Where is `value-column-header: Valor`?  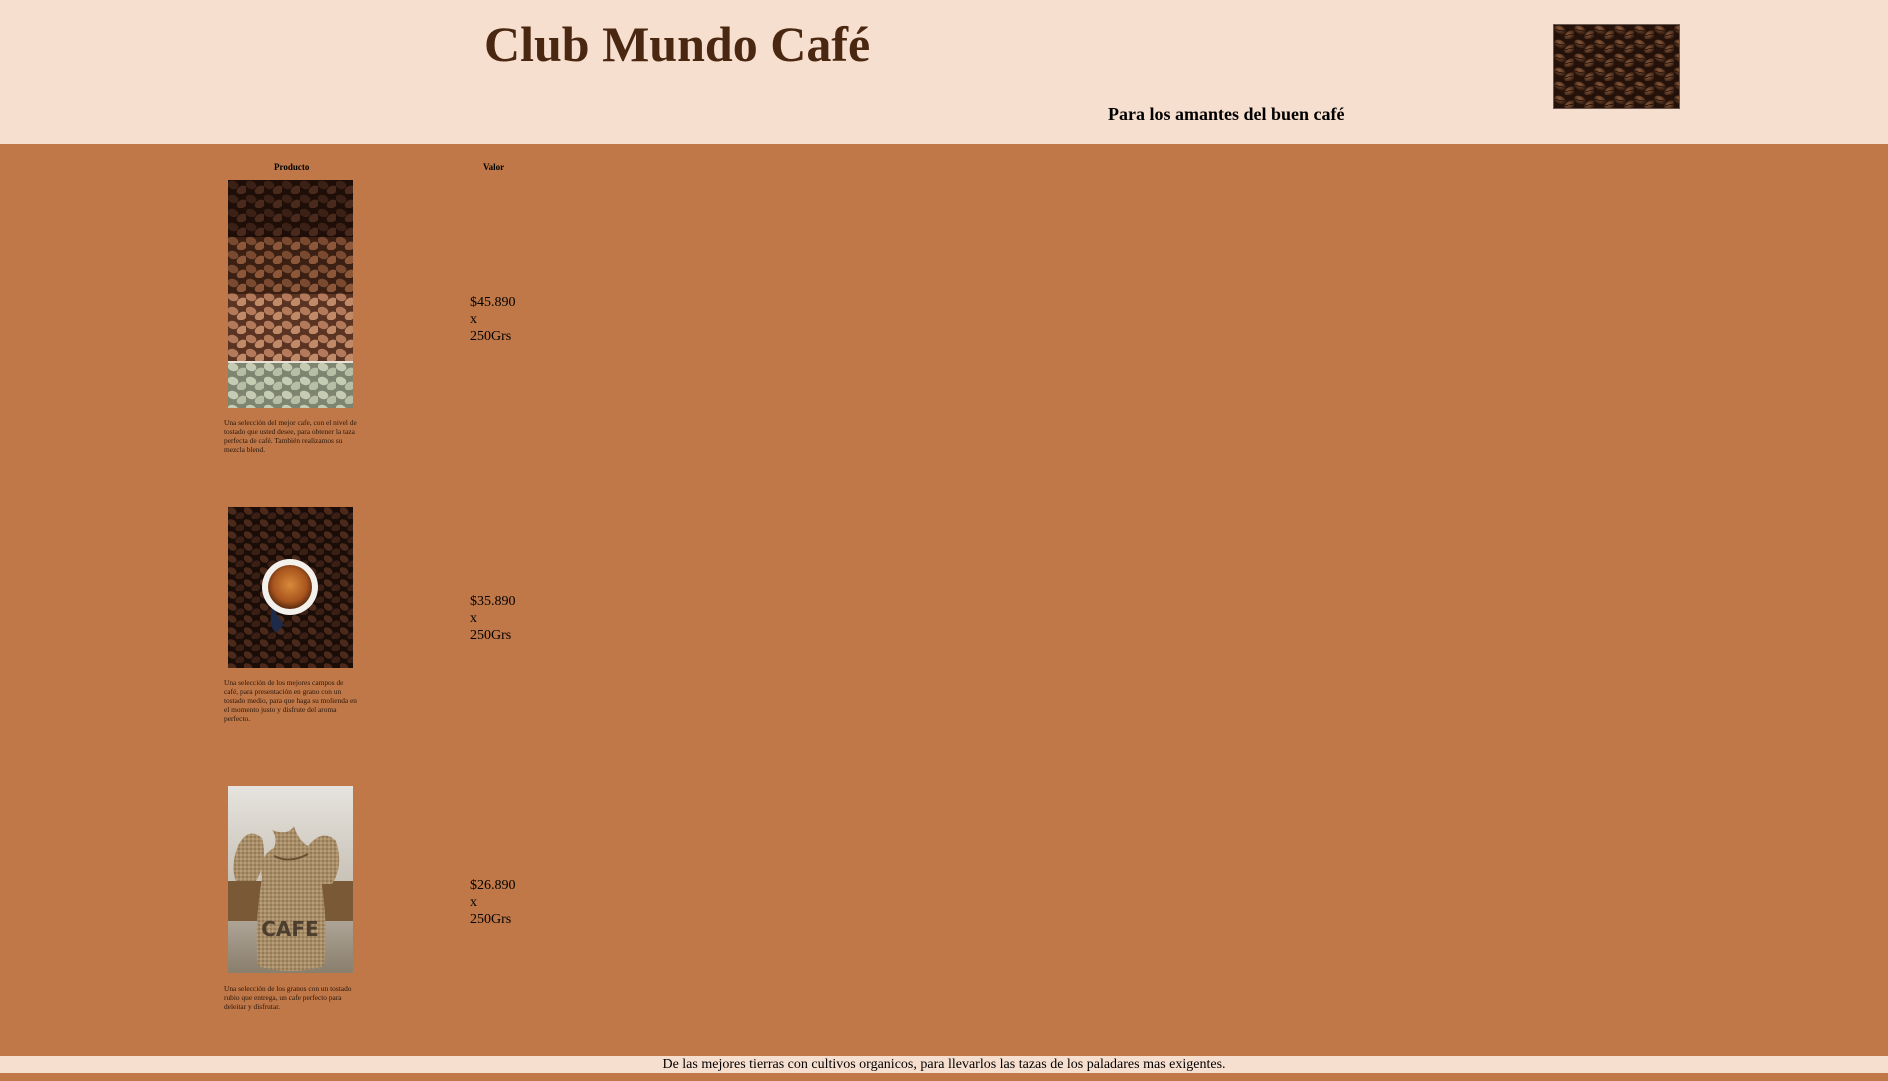
value-column-header: Valor is located at coordinates (494, 167).